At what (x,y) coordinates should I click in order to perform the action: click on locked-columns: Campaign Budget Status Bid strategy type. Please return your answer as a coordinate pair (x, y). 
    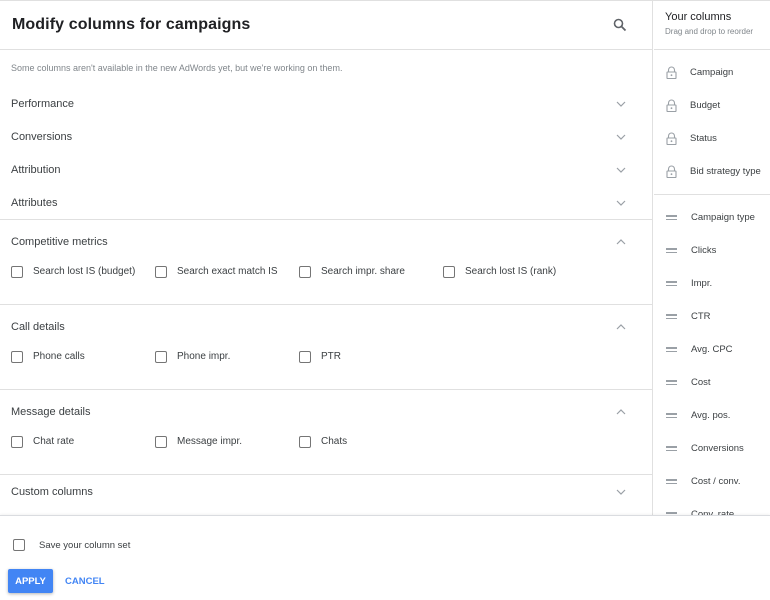
    Looking at the image, I should click on (712, 122).